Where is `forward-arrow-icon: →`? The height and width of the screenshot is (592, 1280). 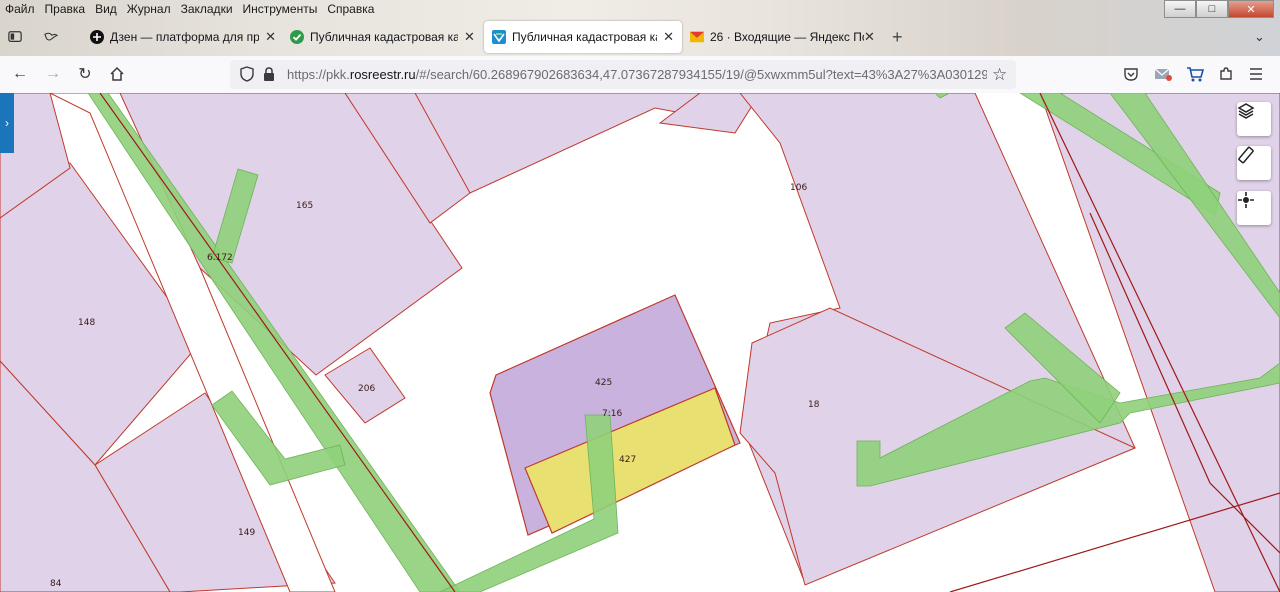
forward-arrow-icon: → is located at coordinates (53, 74).